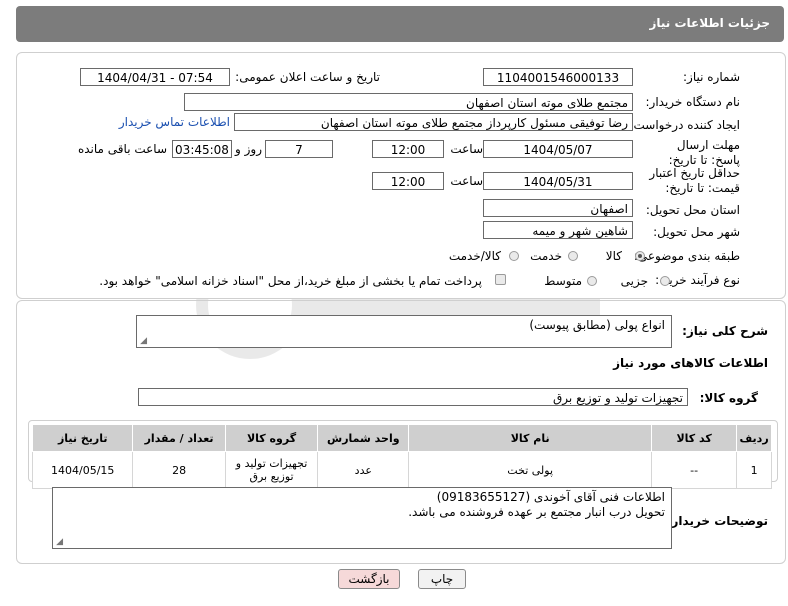 The height and width of the screenshot is (606, 788). Describe the element at coordinates (613, 256) in the screenshot. I see `category-option-goods: کالا` at that location.